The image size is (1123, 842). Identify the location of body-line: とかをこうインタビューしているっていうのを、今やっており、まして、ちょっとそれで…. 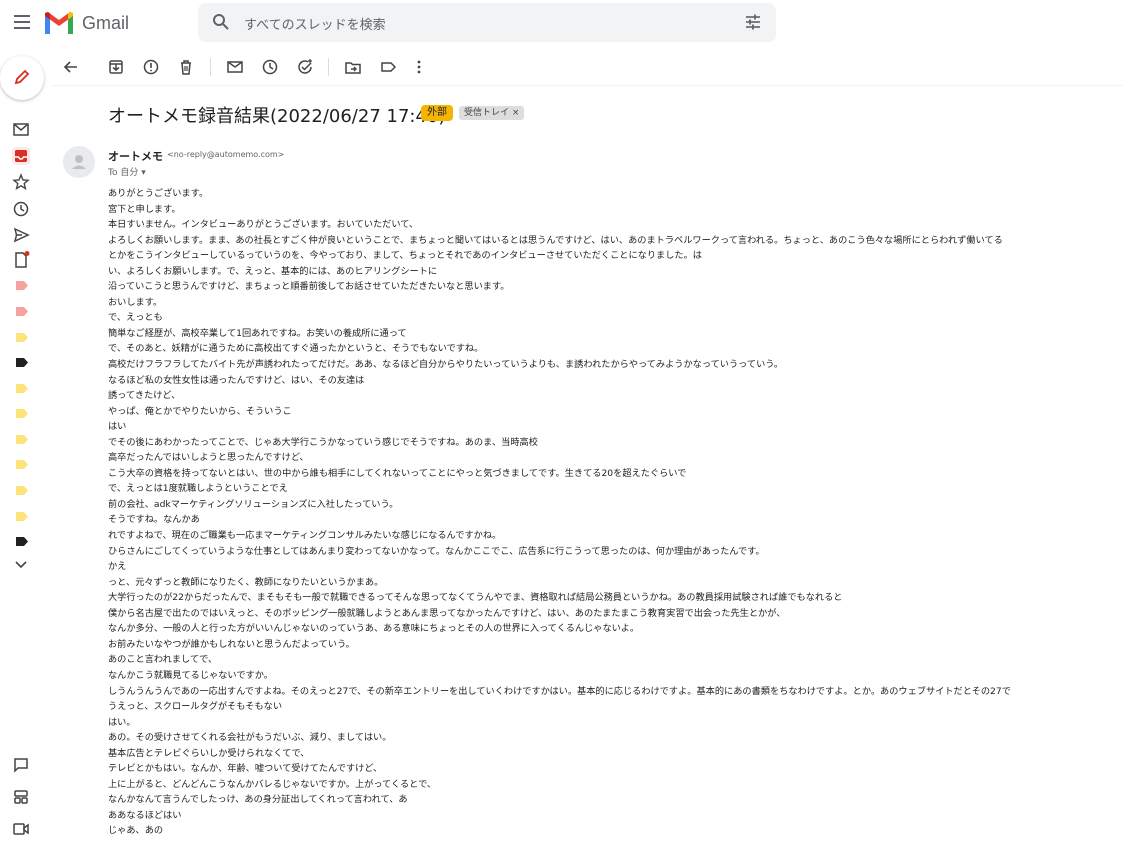
(405, 256).